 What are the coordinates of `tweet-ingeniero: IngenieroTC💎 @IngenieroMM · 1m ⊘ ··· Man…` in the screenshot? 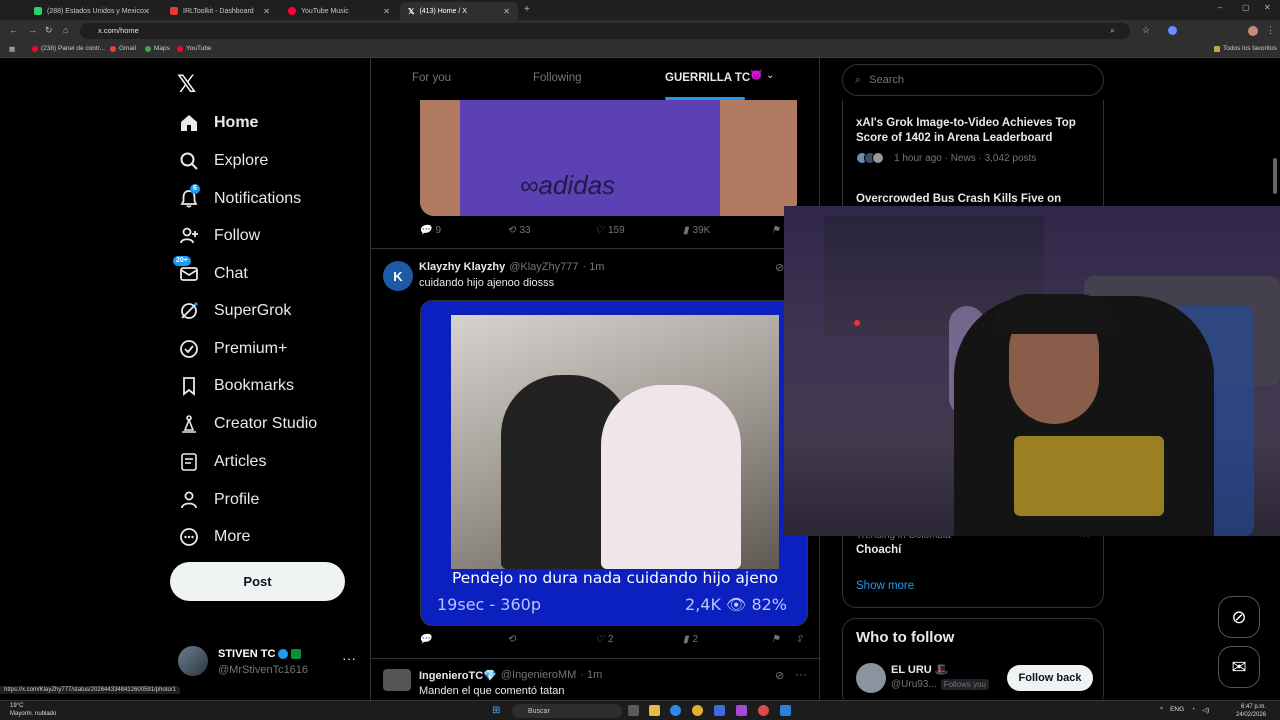 It's located at (595, 679).